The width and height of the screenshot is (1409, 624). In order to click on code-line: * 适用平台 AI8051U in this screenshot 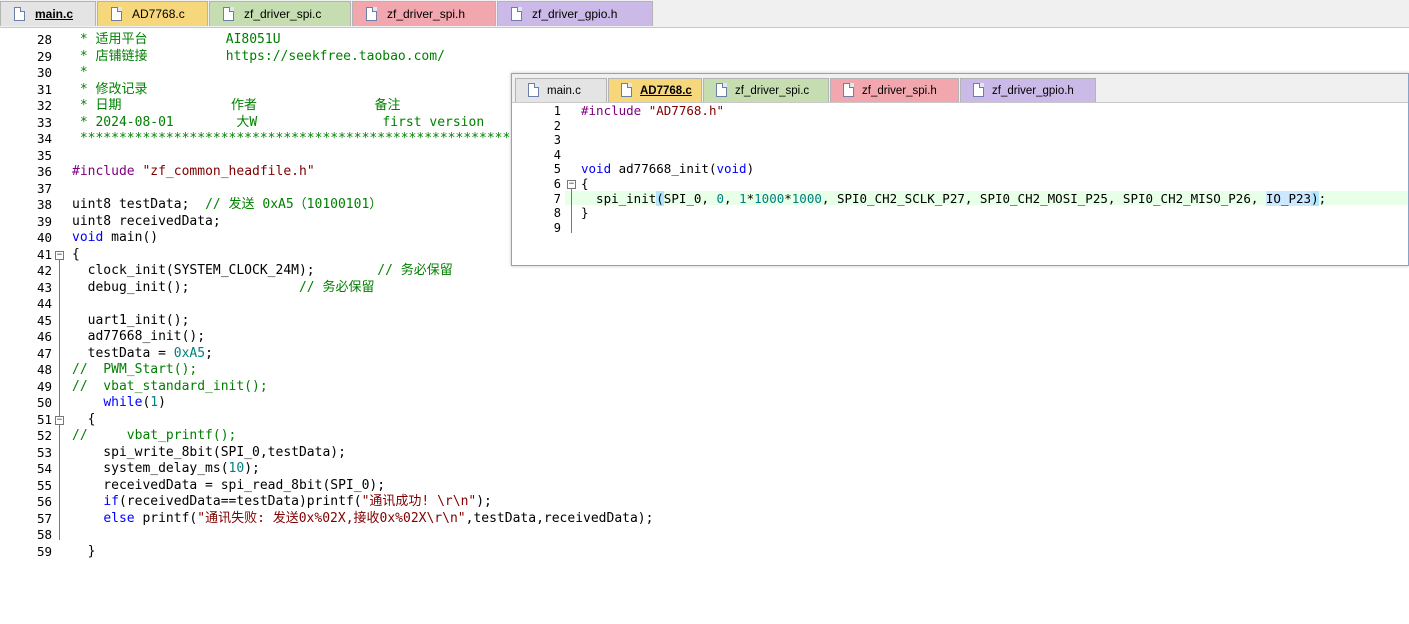, I will do `click(176, 40)`.